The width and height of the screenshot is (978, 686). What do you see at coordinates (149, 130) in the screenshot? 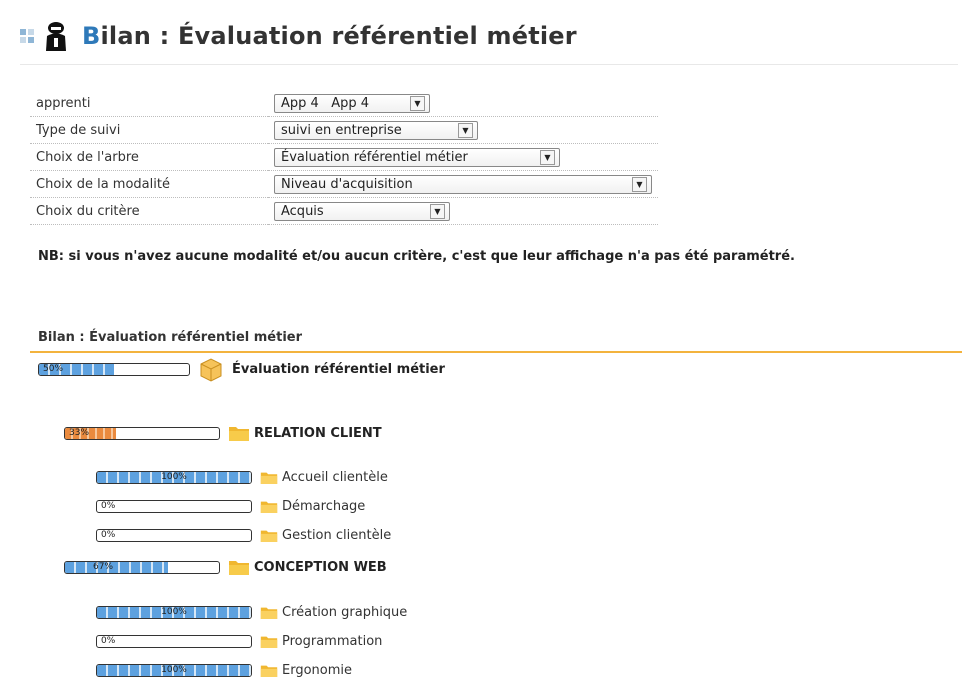
I see `filter-label: Type de suivi` at bounding box center [149, 130].